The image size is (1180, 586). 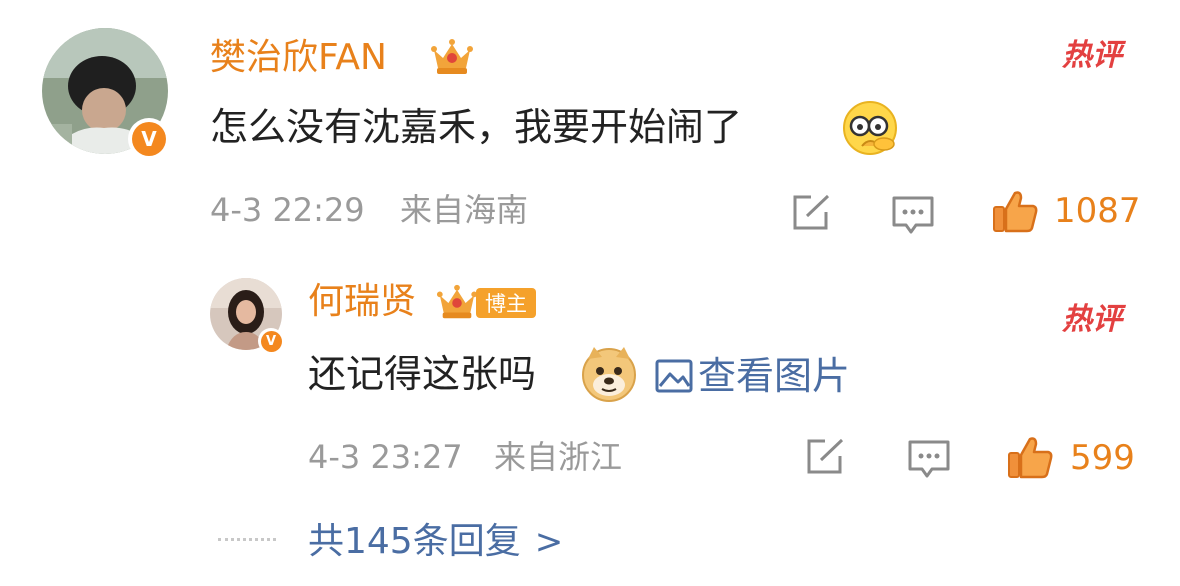 I want to click on more-replies-divider, so click(x=247, y=539).